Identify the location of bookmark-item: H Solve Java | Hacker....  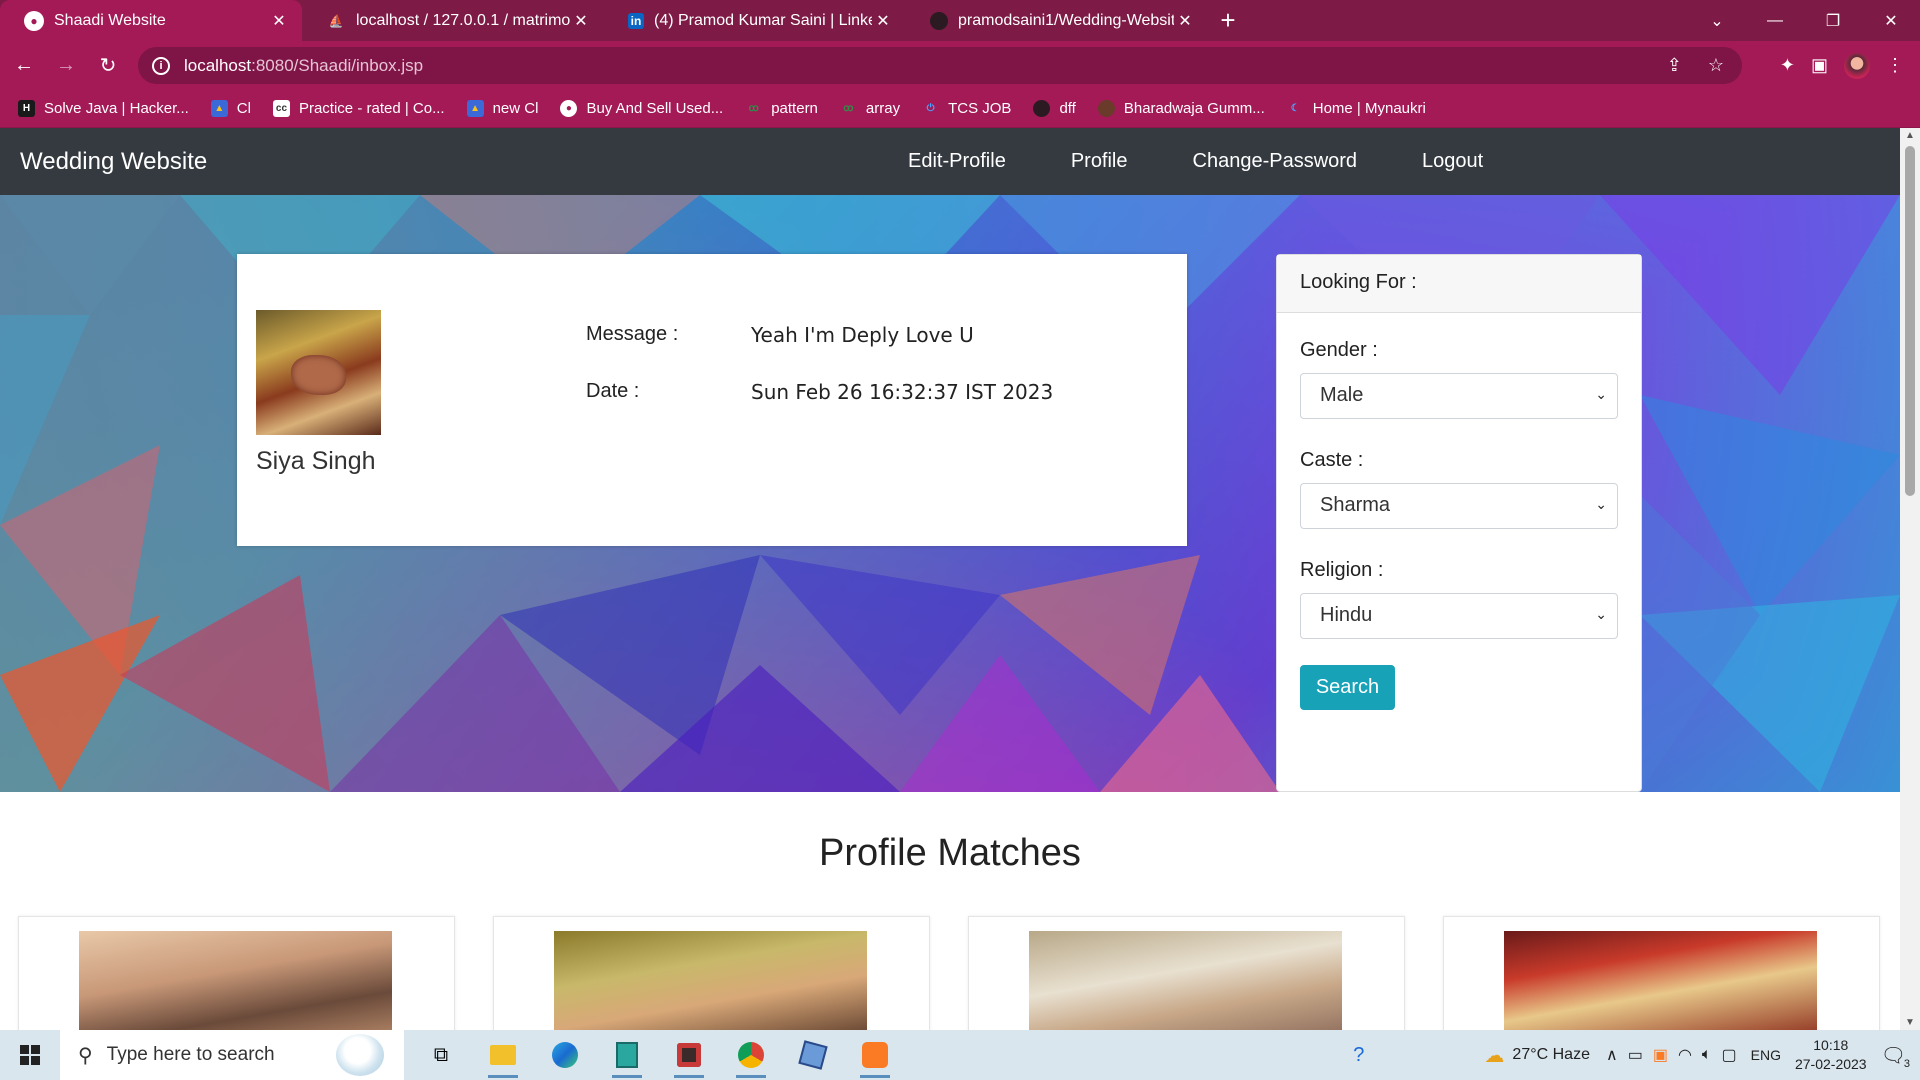
(103, 108).